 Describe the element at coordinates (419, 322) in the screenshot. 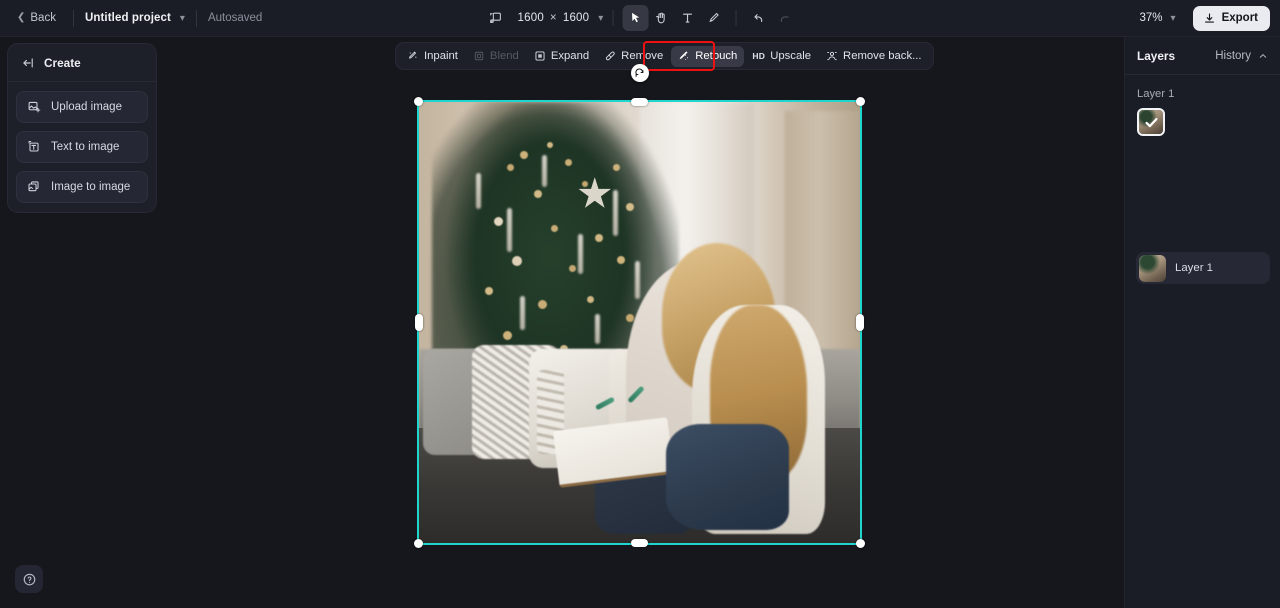

I see `resize-handle-left` at that location.